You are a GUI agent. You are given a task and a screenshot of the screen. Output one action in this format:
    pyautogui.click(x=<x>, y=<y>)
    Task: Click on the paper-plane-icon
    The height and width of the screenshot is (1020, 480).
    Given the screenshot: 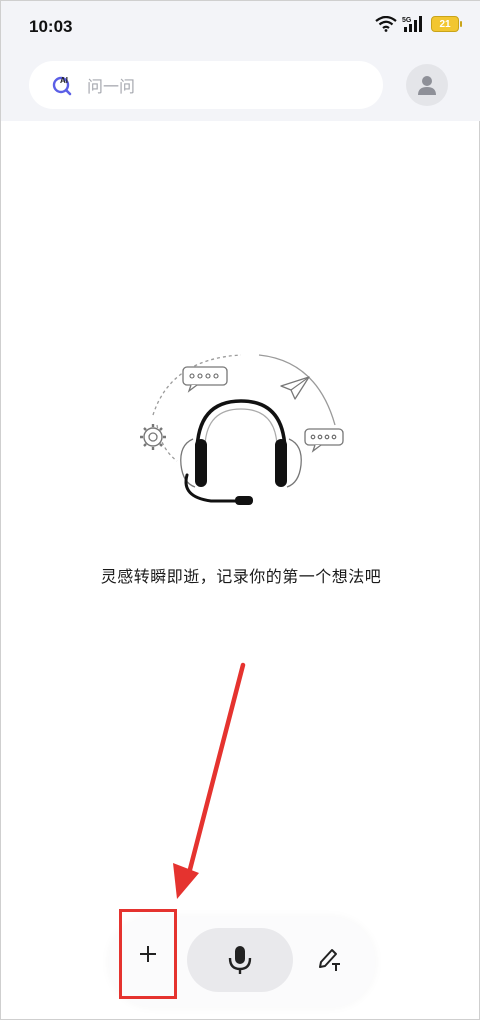 What is the action you would take?
    pyautogui.click(x=295, y=388)
    